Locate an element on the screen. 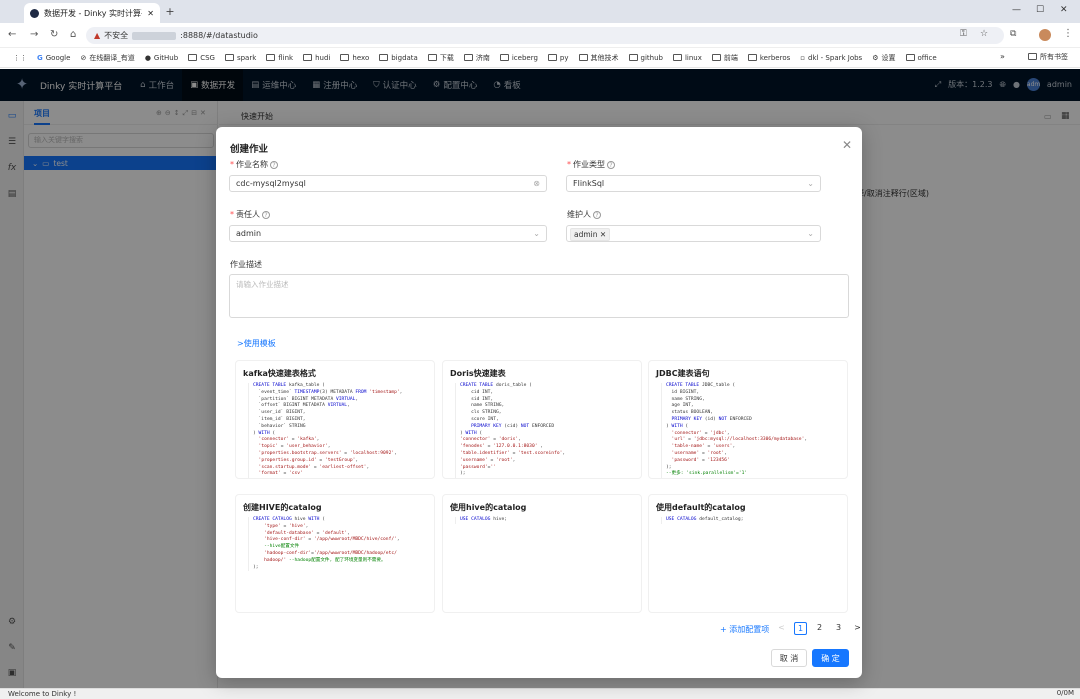 This screenshot has height=699, width=1080. bookmark-item: G Google is located at coordinates (53, 58).